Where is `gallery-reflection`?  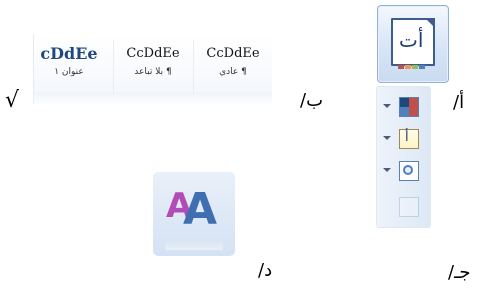 gallery-reflection is located at coordinates (153, 98).